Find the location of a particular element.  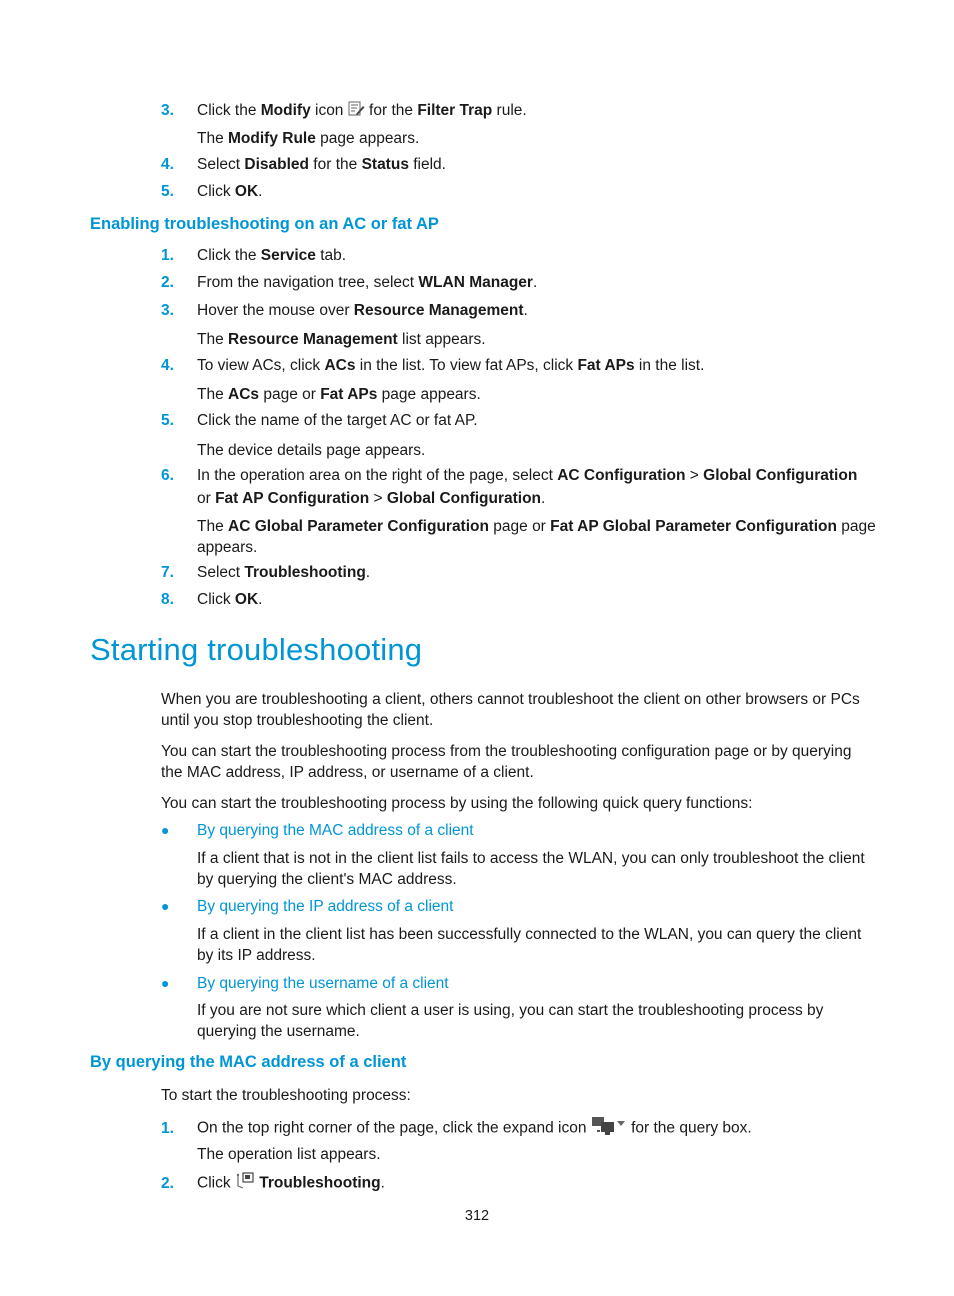

step-5-click-ok: 5. Click OK. is located at coordinates (212, 191).